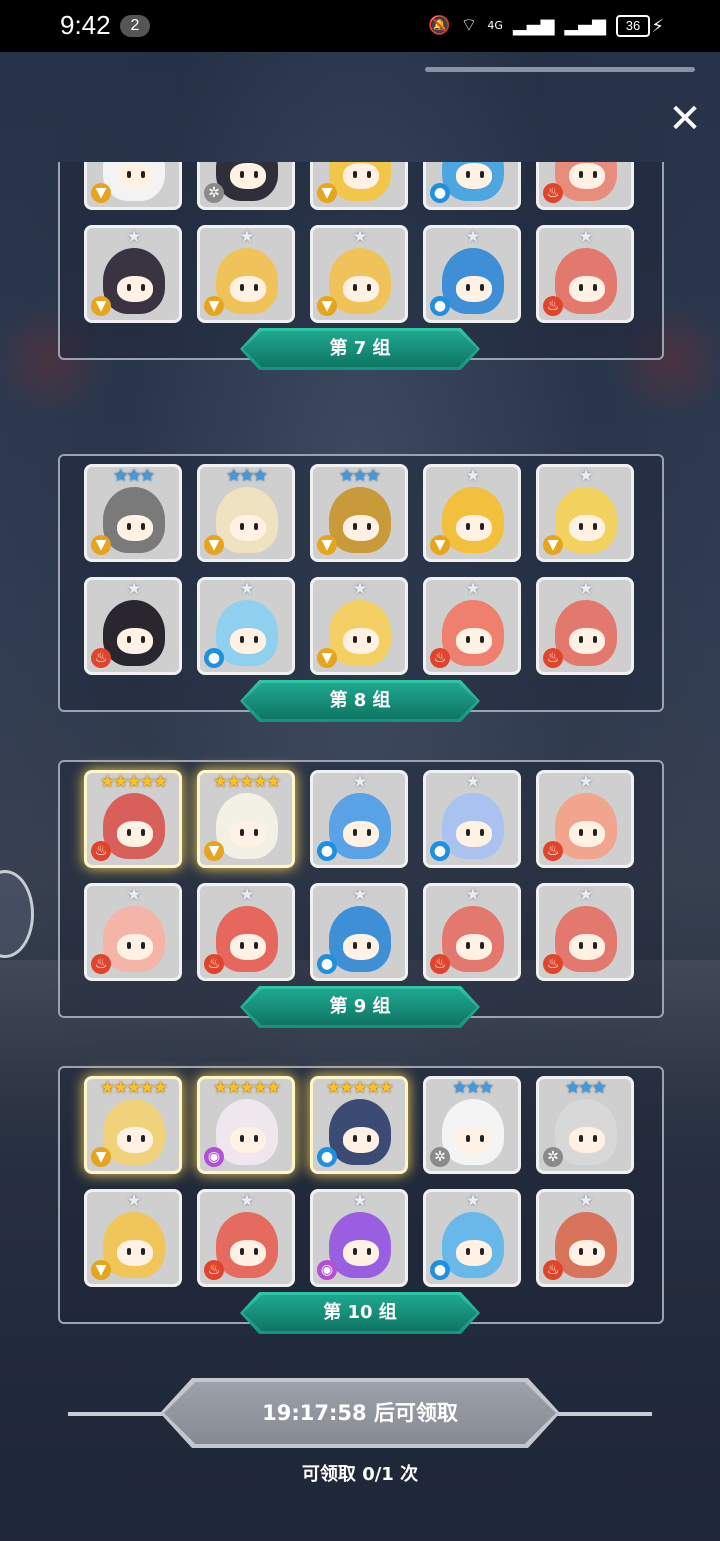 This screenshot has height=1541, width=720. I want to click on status-time: 9:42, so click(85, 25).